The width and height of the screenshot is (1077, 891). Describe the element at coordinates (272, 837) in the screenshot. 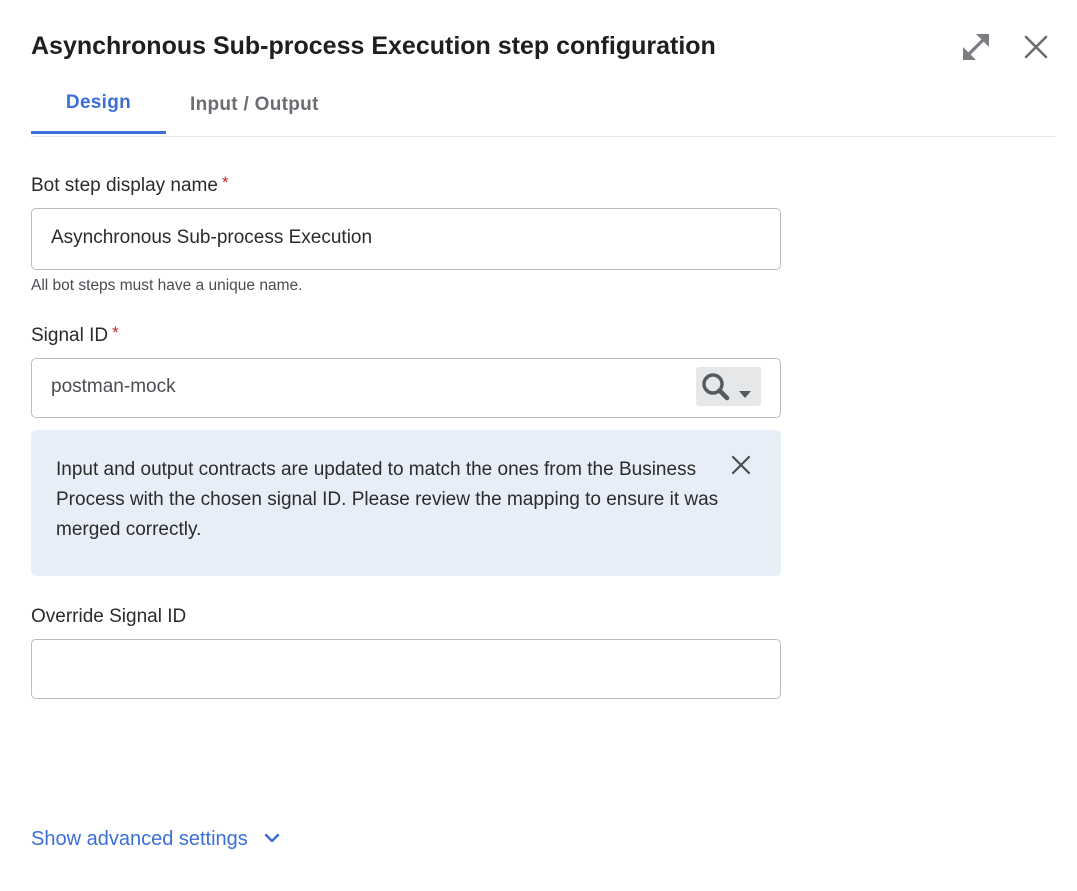

I see `chevron-down-icon` at that location.